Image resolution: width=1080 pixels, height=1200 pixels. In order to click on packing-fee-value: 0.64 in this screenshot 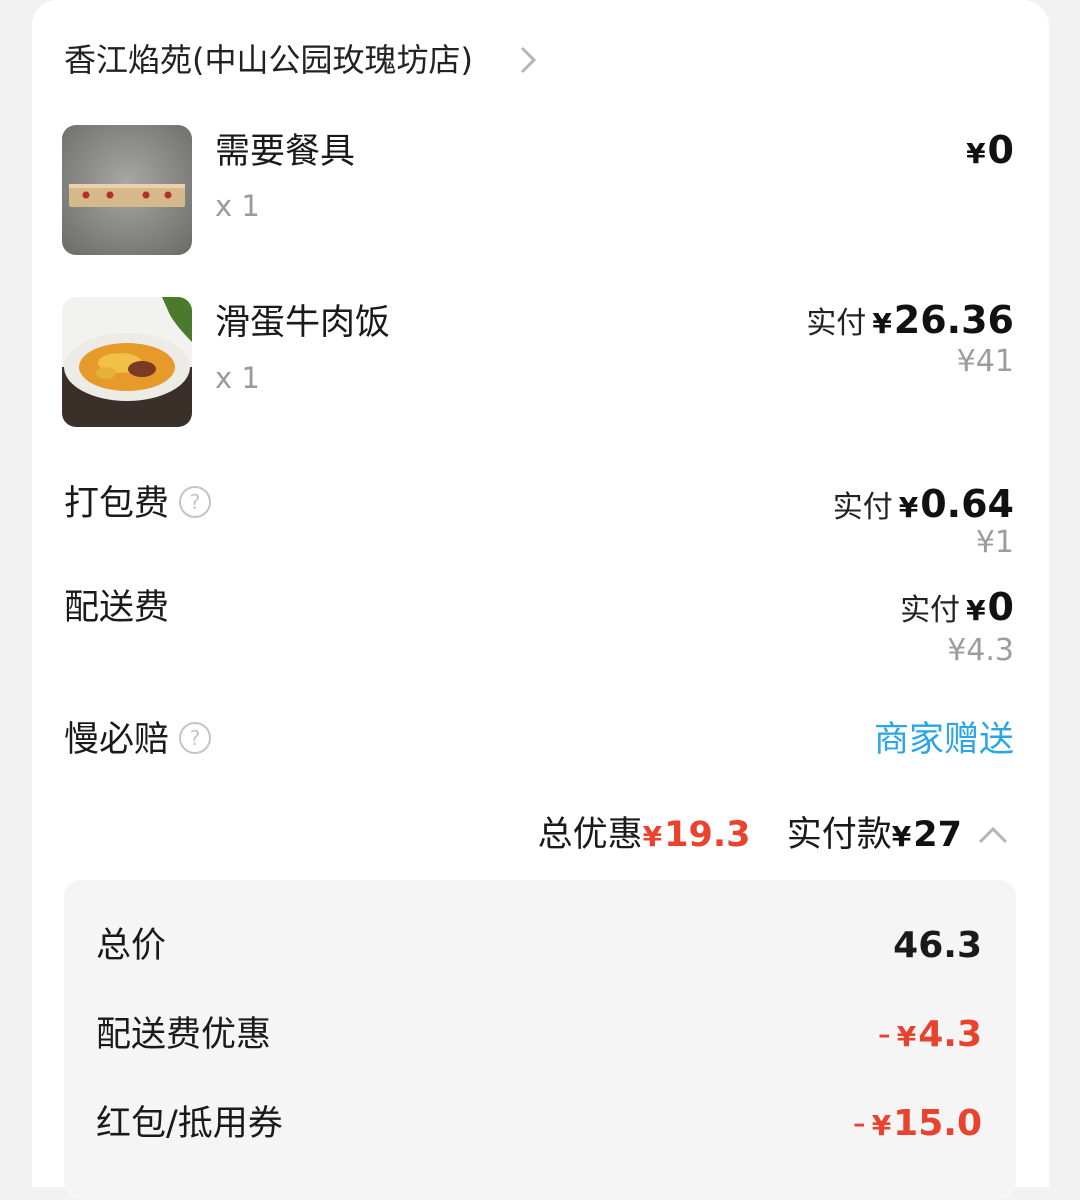, I will do `click(967, 504)`.